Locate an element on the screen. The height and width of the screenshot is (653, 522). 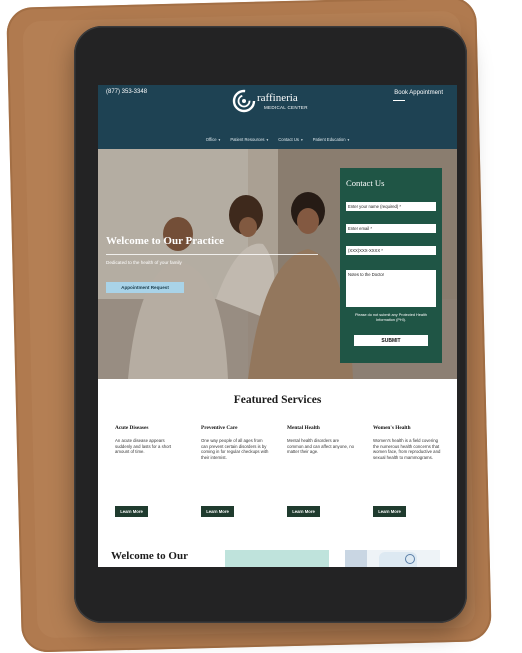
logo-tagline: MEDICAL CENTER is located at coordinates (286, 107).